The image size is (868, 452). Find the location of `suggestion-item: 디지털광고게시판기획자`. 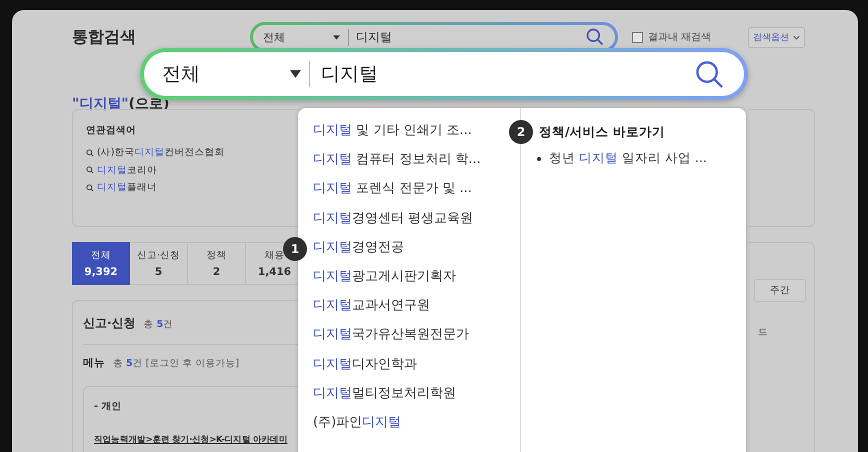

suggestion-item: 디지털광고게시판기획자 is located at coordinates (384, 281).